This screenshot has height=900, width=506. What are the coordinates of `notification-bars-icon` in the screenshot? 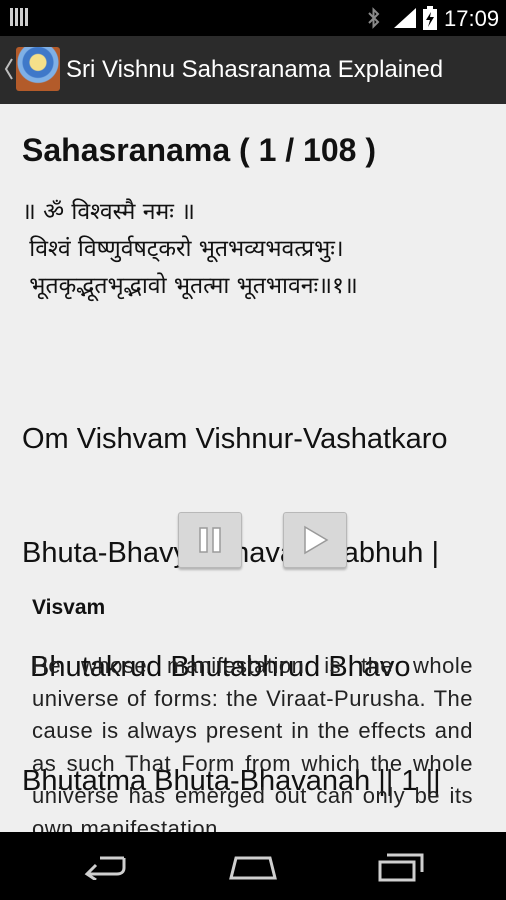 It's located at (19, 17).